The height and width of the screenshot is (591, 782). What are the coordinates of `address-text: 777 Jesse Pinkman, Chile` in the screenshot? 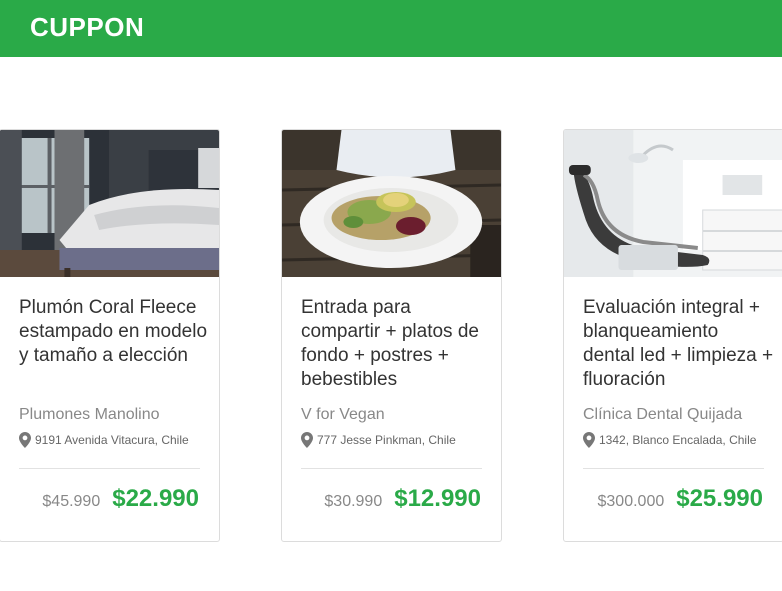 It's located at (386, 440).